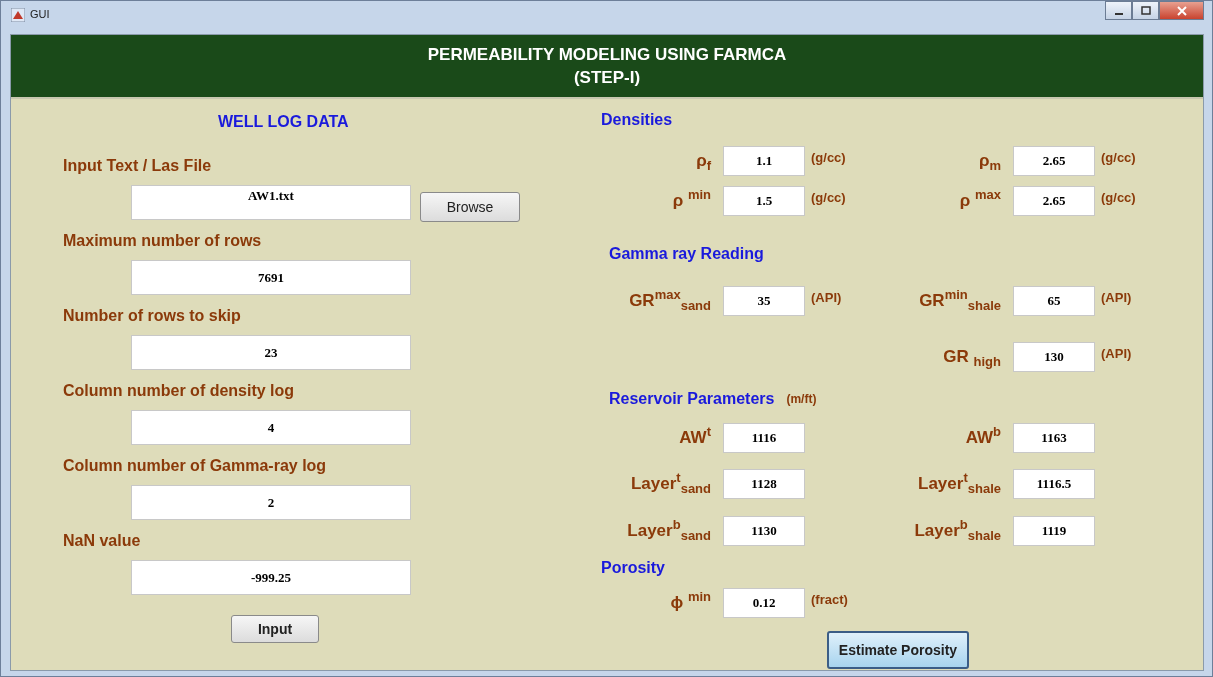 Image resolution: width=1213 pixels, height=677 pixels. What do you see at coordinates (764, 530) in the screenshot?
I see `input-field: 1130` at bounding box center [764, 530].